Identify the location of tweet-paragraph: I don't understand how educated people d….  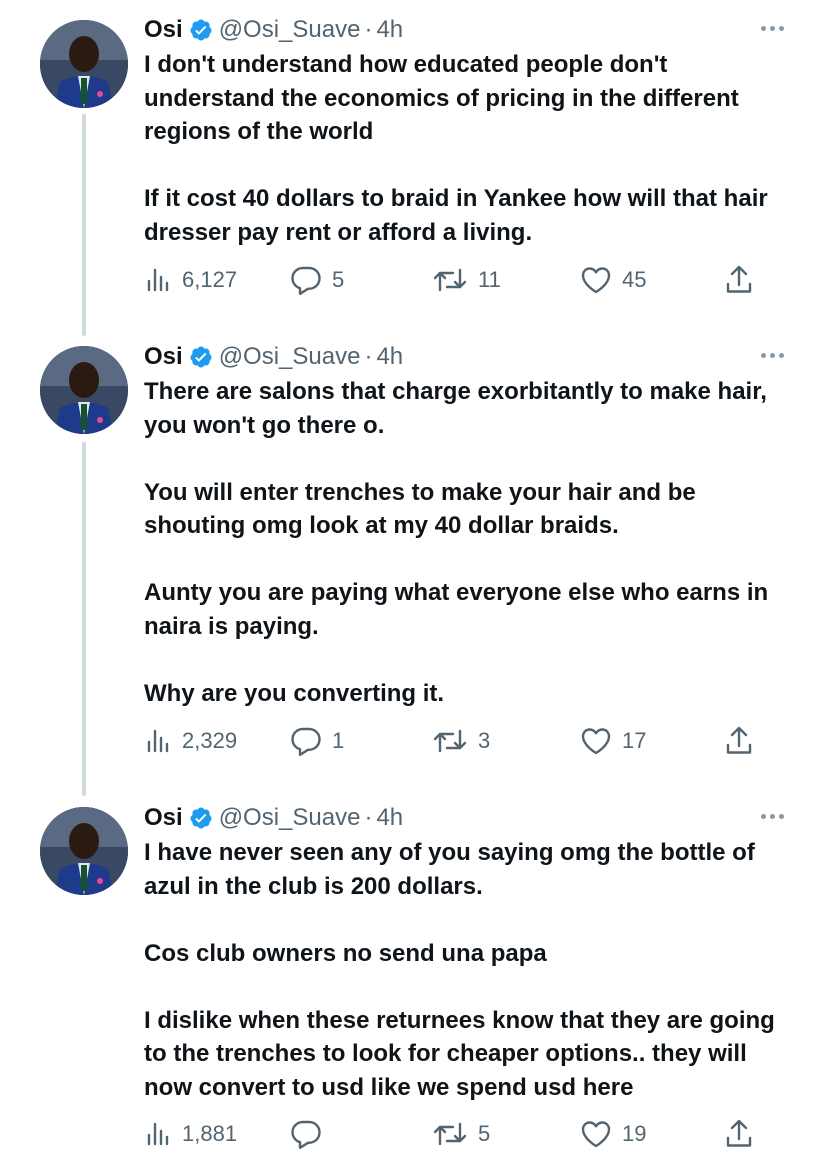
(441, 98).